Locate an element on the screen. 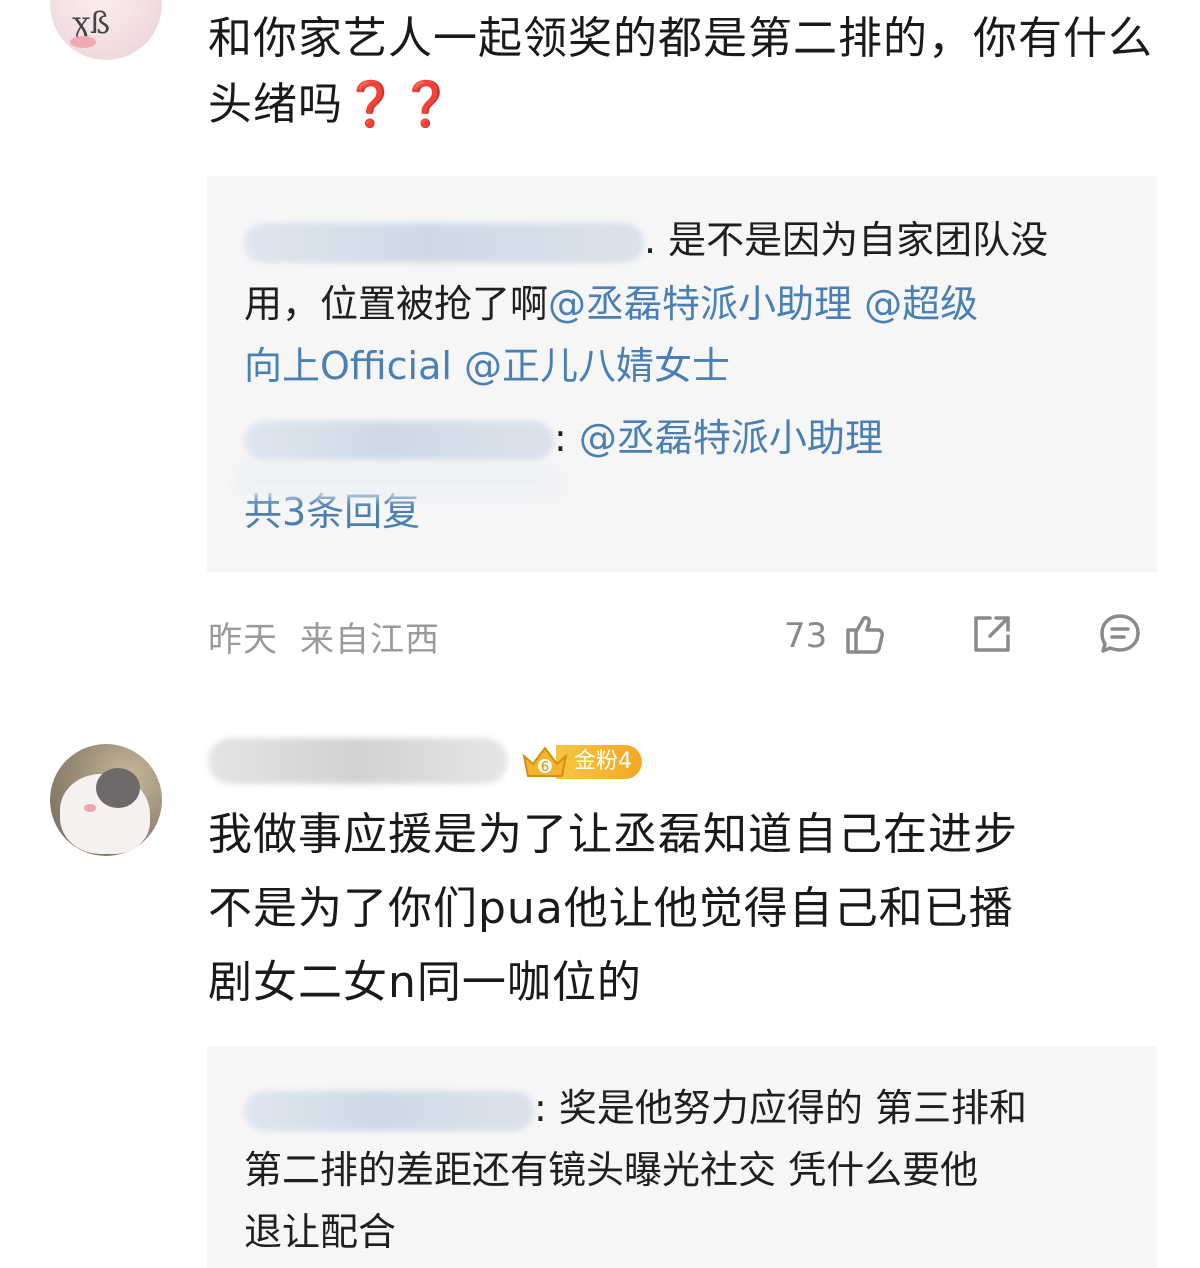  reply-text: 第二排的差距还有镜头曝光社交 凭什么要他 is located at coordinates (611, 1170).